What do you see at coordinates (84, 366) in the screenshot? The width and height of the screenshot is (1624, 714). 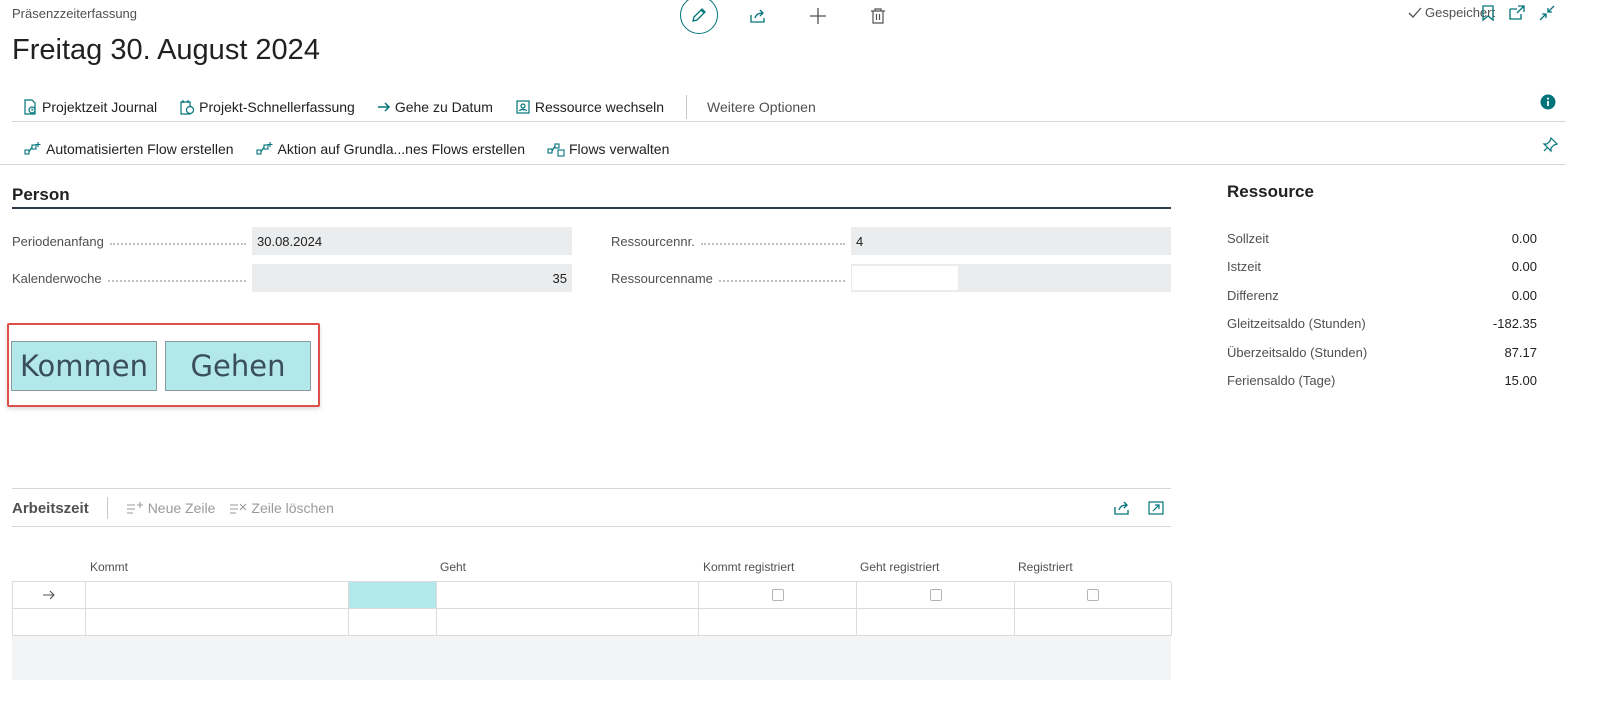 I see `kommen-button: Kommen` at bounding box center [84, 366].